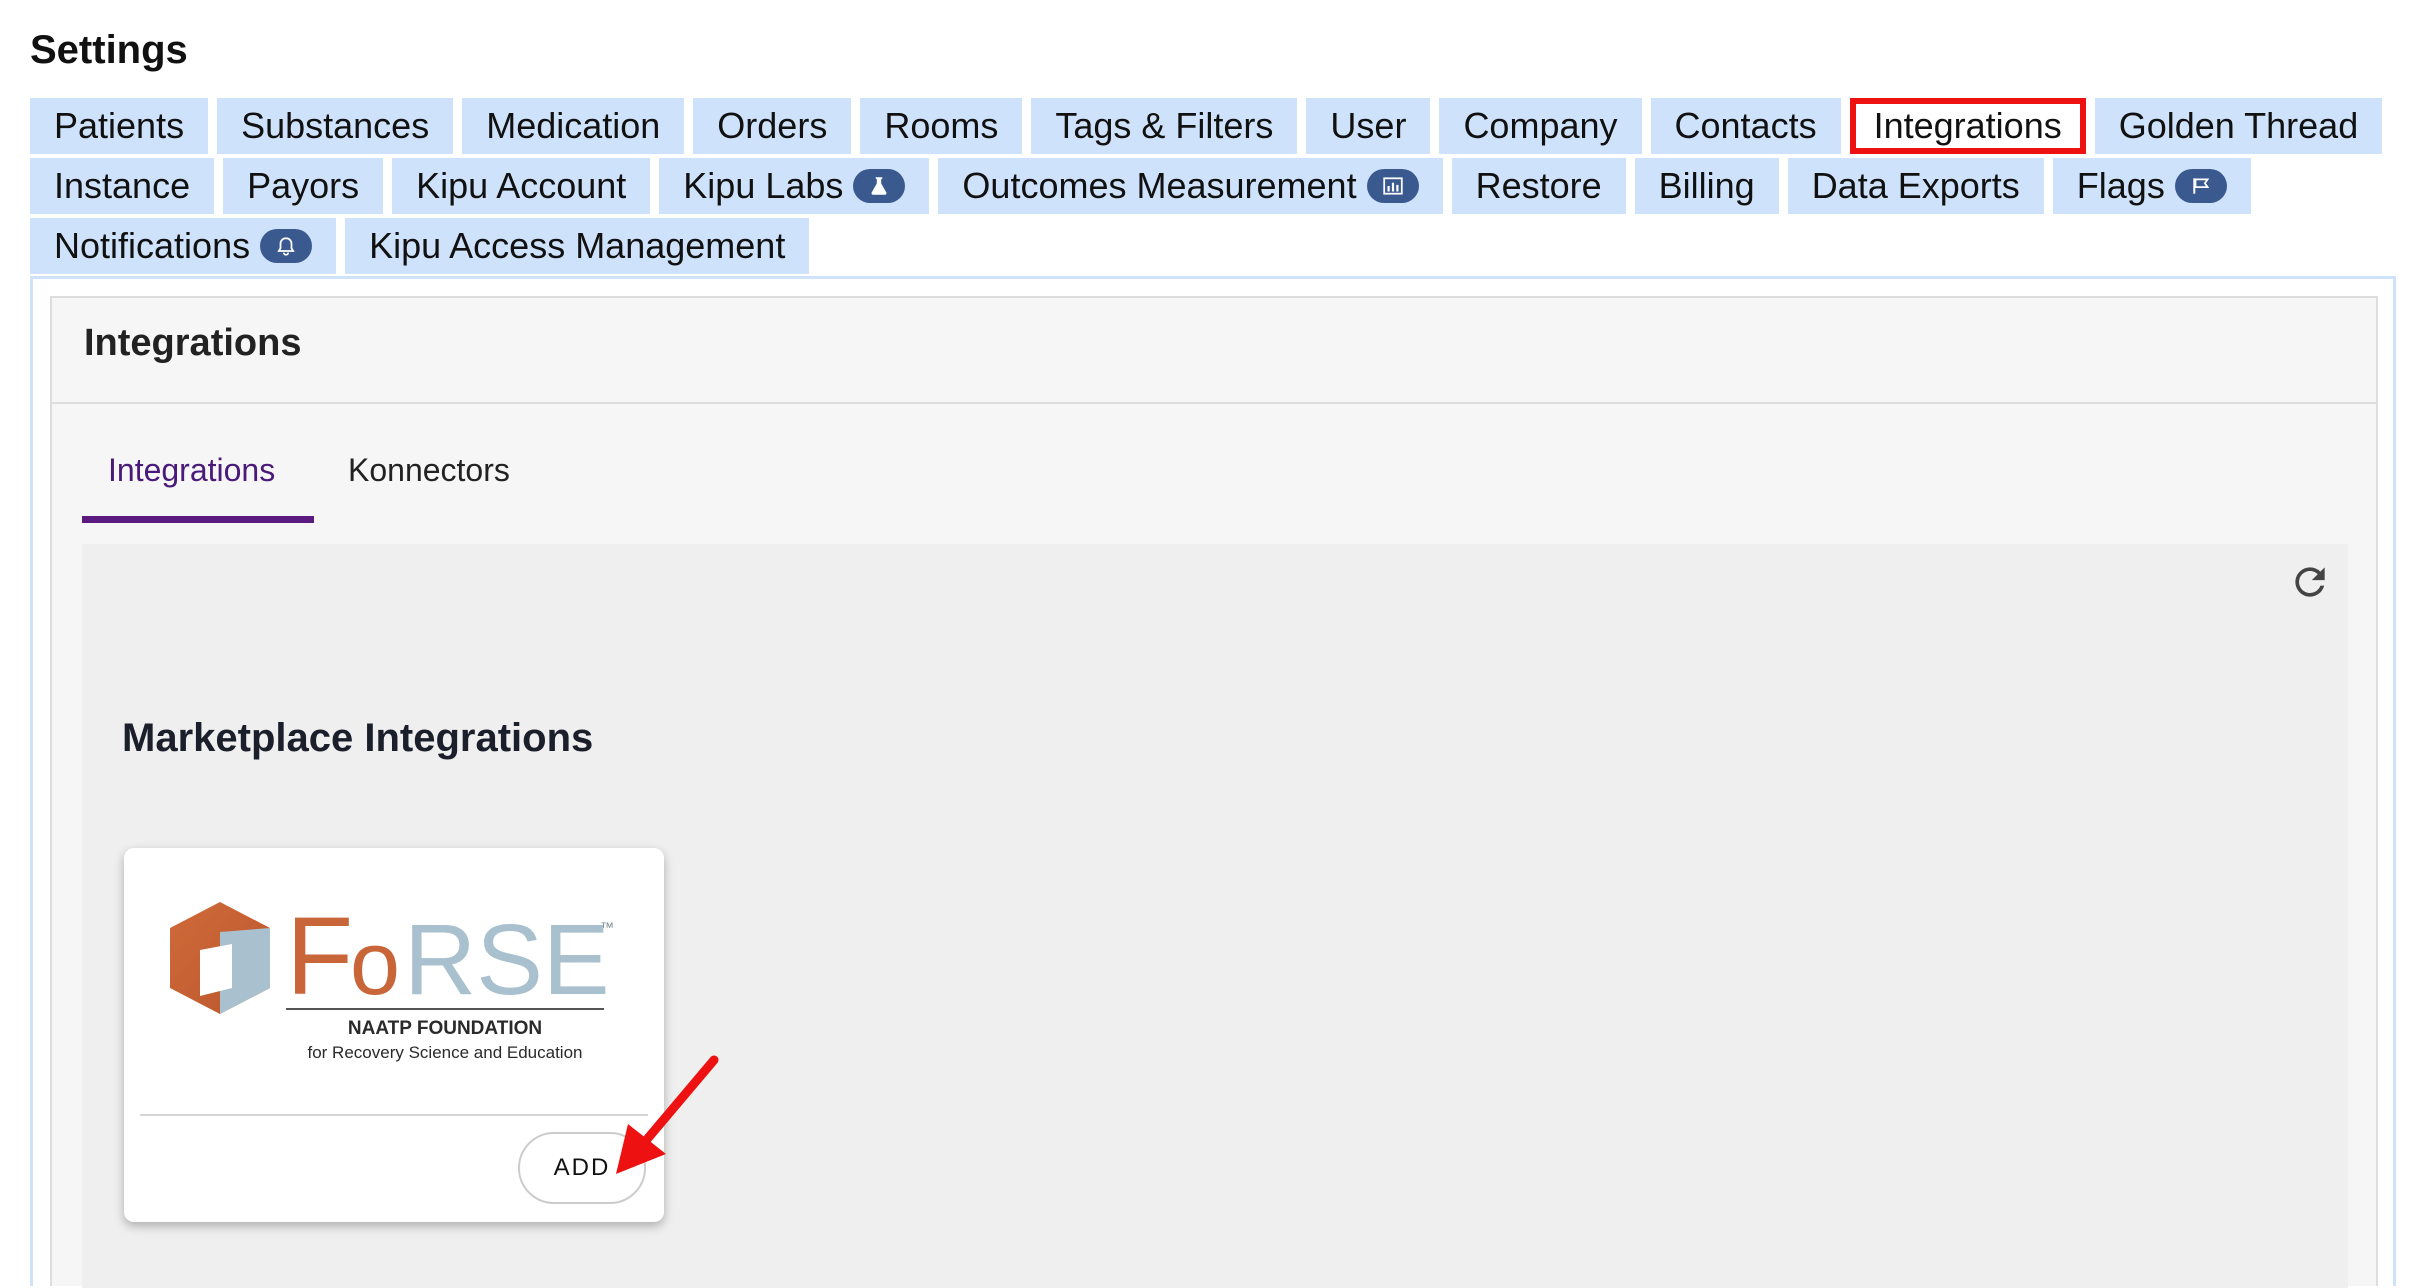 The width and height of the screenshot is (2412, 1288). Describe the element at coordinates (394, 1115) in the screenshot. I see `card-divider` at that location.